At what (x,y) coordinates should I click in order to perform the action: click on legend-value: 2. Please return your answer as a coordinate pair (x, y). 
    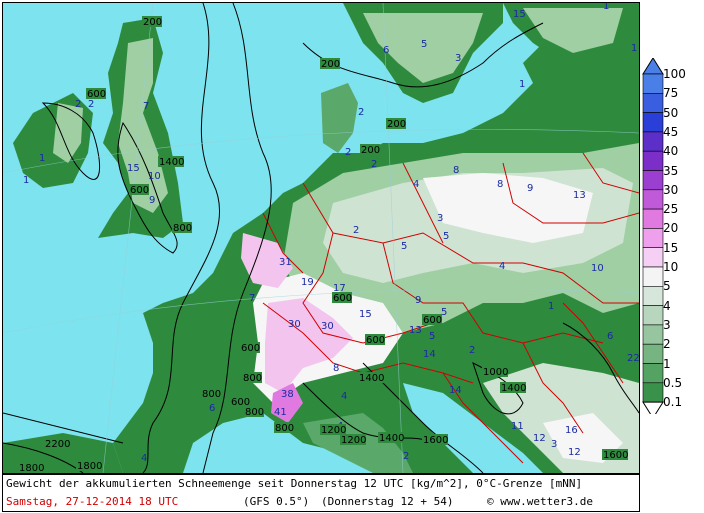
    Looking at the image, I should click on (667, 344).